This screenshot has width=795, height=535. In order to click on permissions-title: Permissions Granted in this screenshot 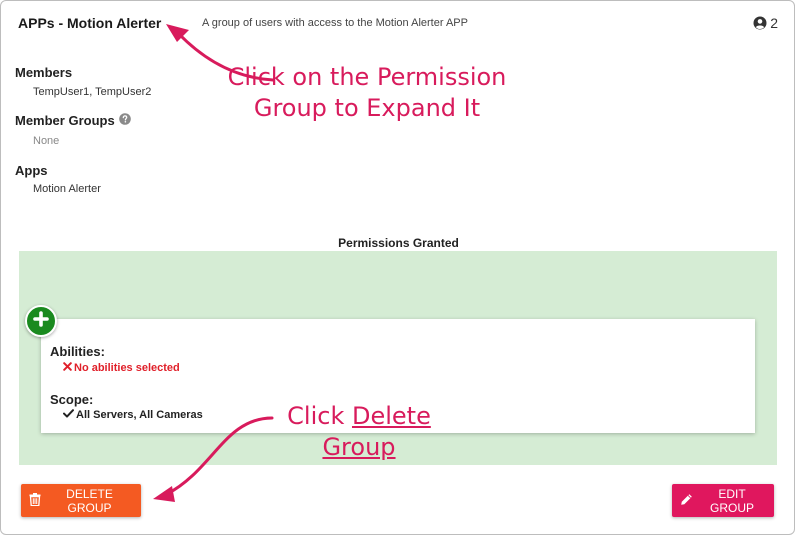, I will do `click(398, 243)`.